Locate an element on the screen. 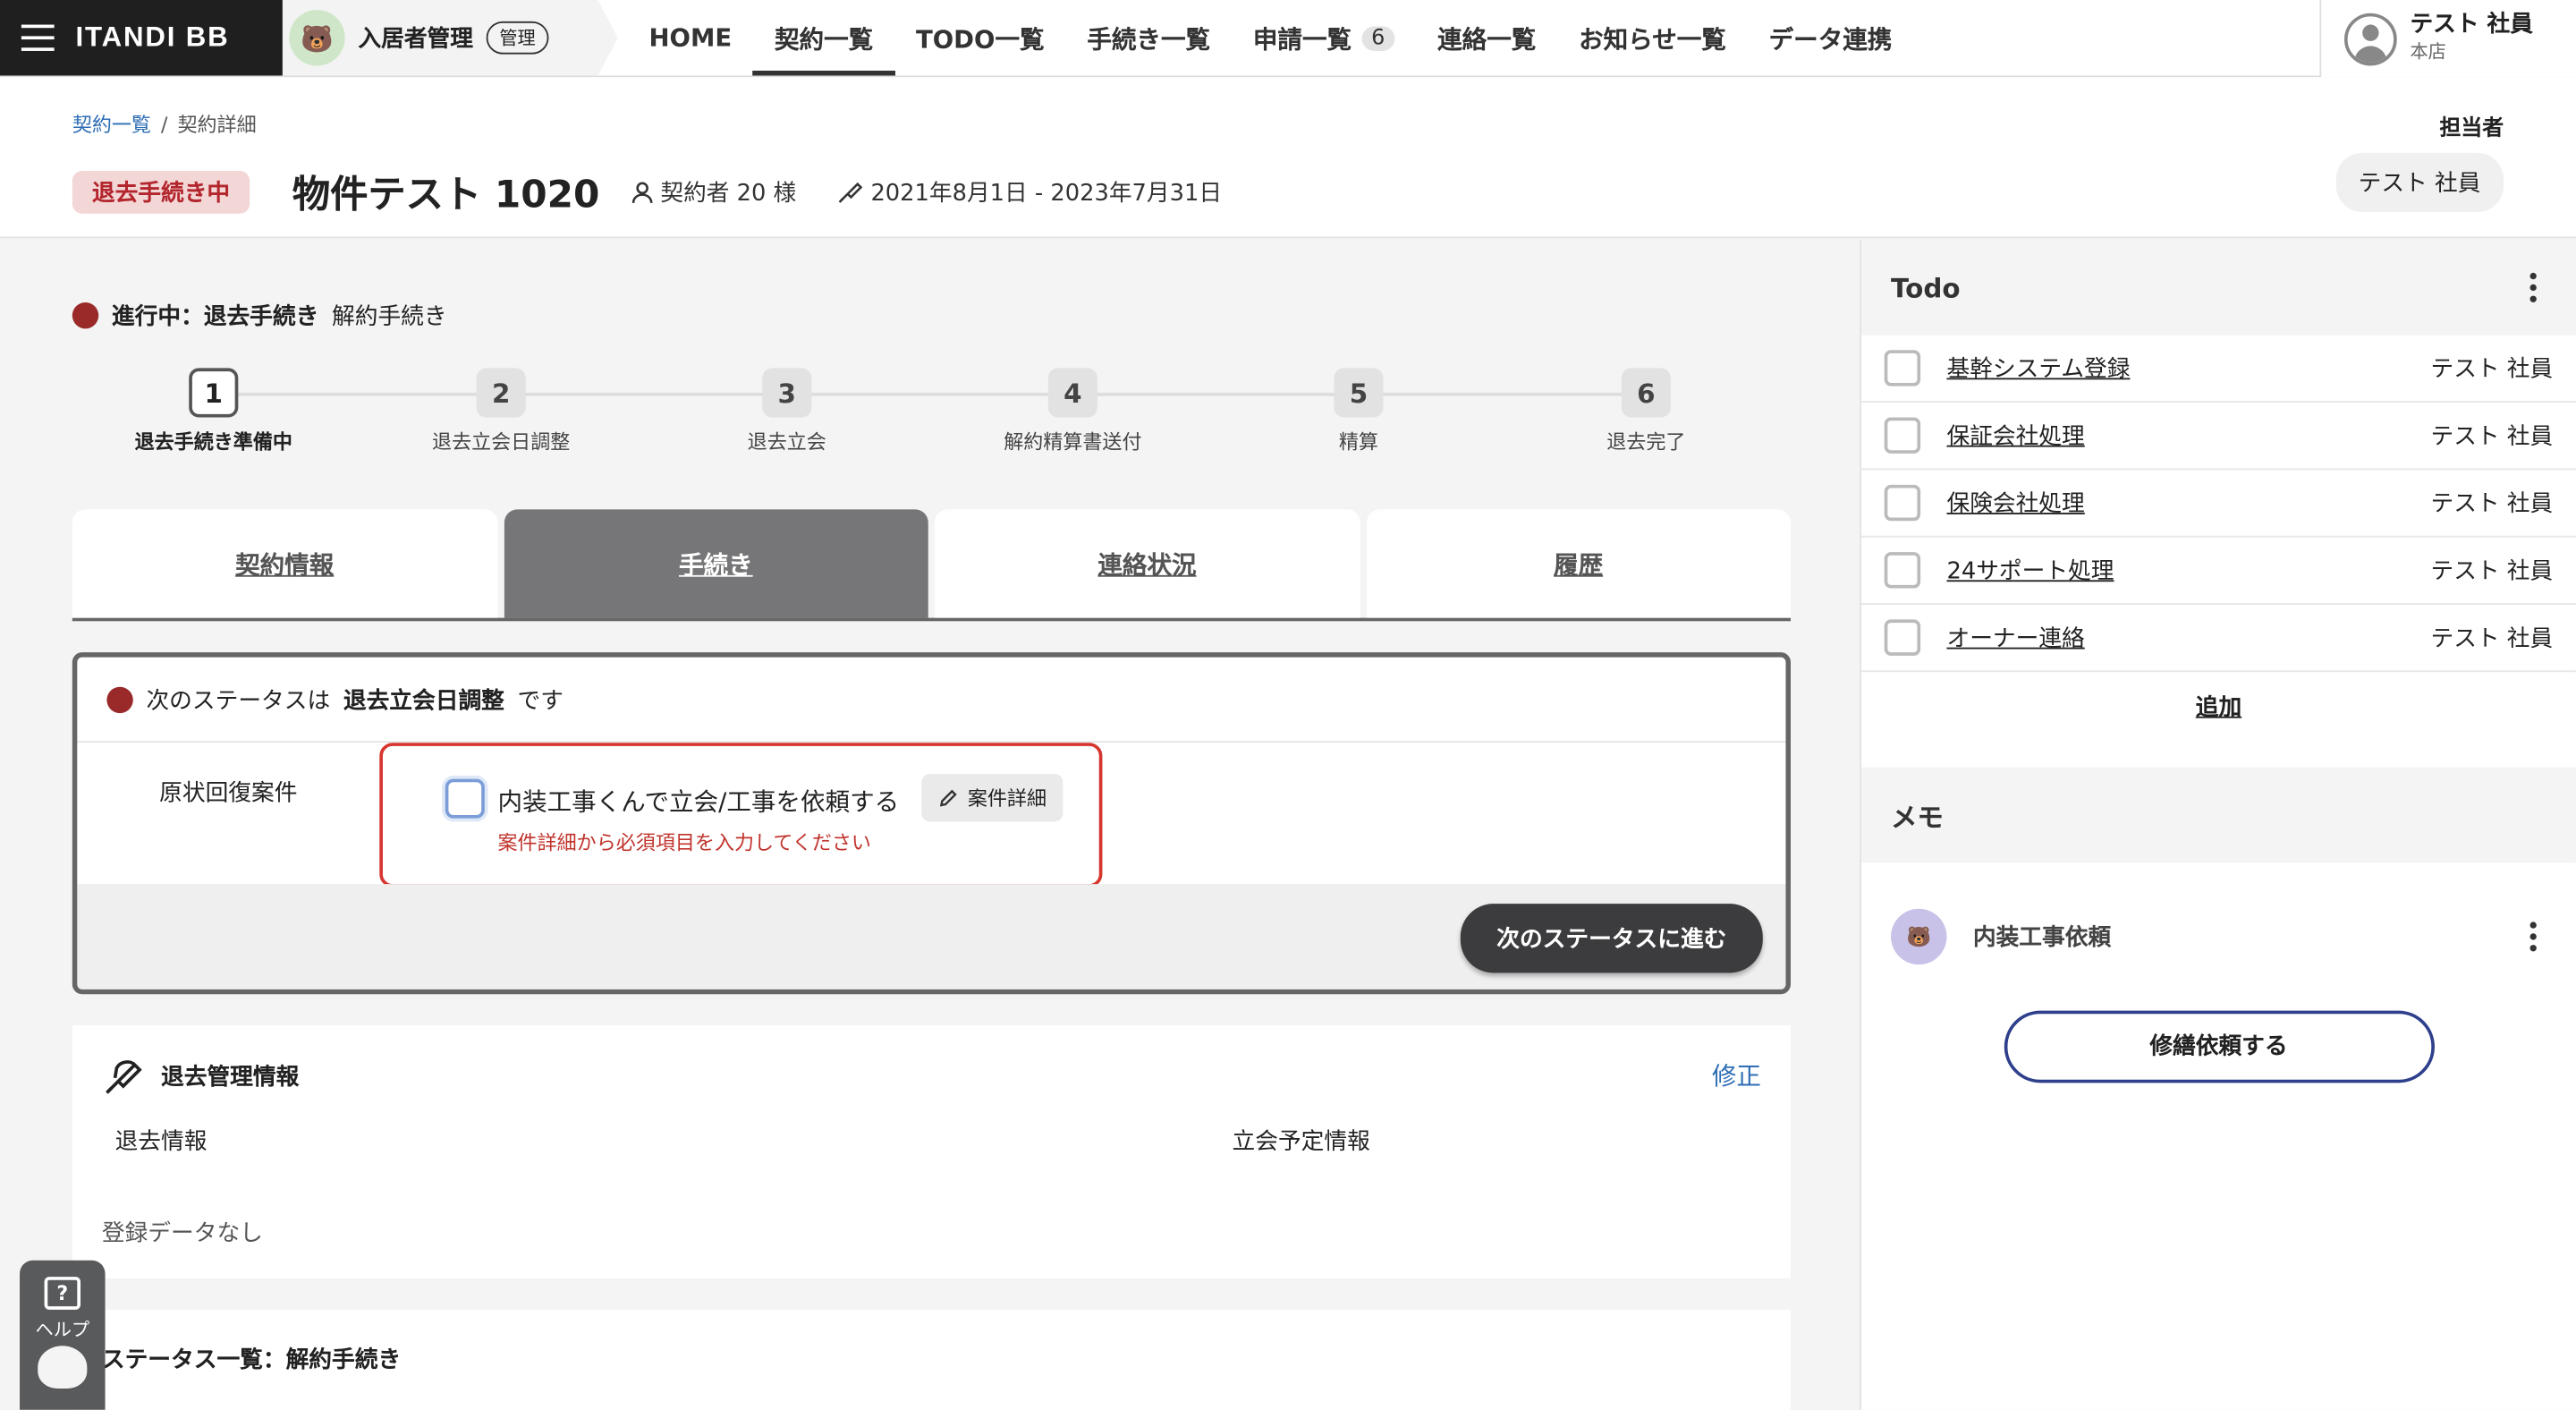 The image size is (2576, 1410). case-detail-button: 案件詳細 is located at coordinates (992, 798).